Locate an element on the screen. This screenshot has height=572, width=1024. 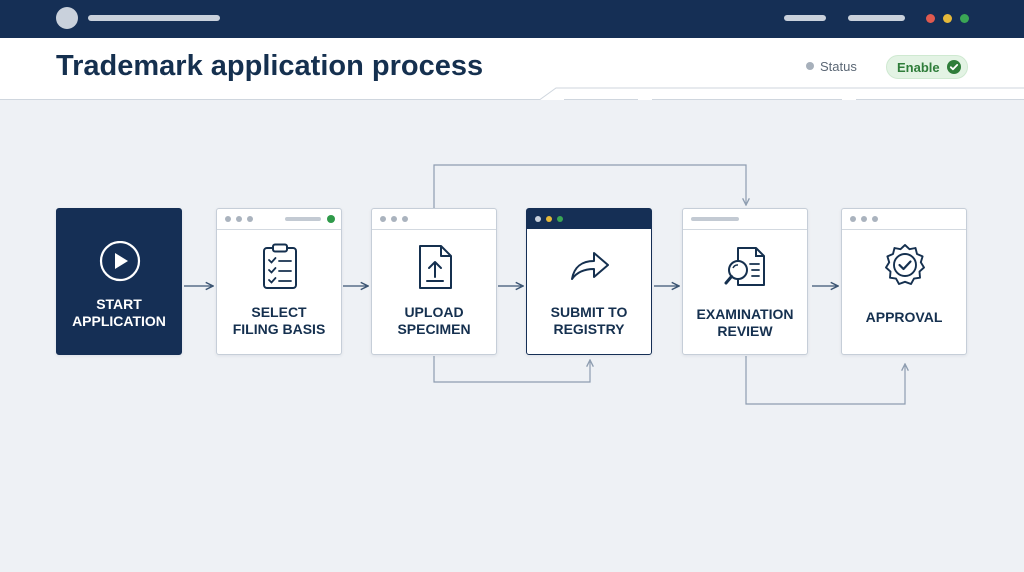
step-label: EXAMINATION REVIEW is located at coordinates (745, 322).